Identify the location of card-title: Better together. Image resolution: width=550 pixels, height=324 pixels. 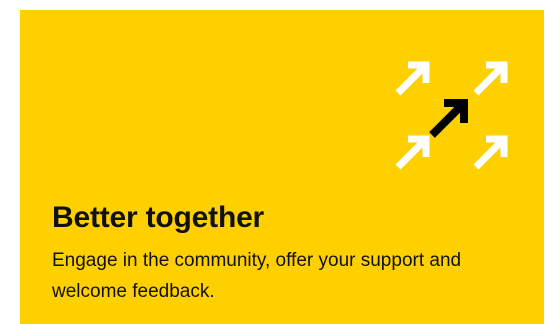
(158, 217).